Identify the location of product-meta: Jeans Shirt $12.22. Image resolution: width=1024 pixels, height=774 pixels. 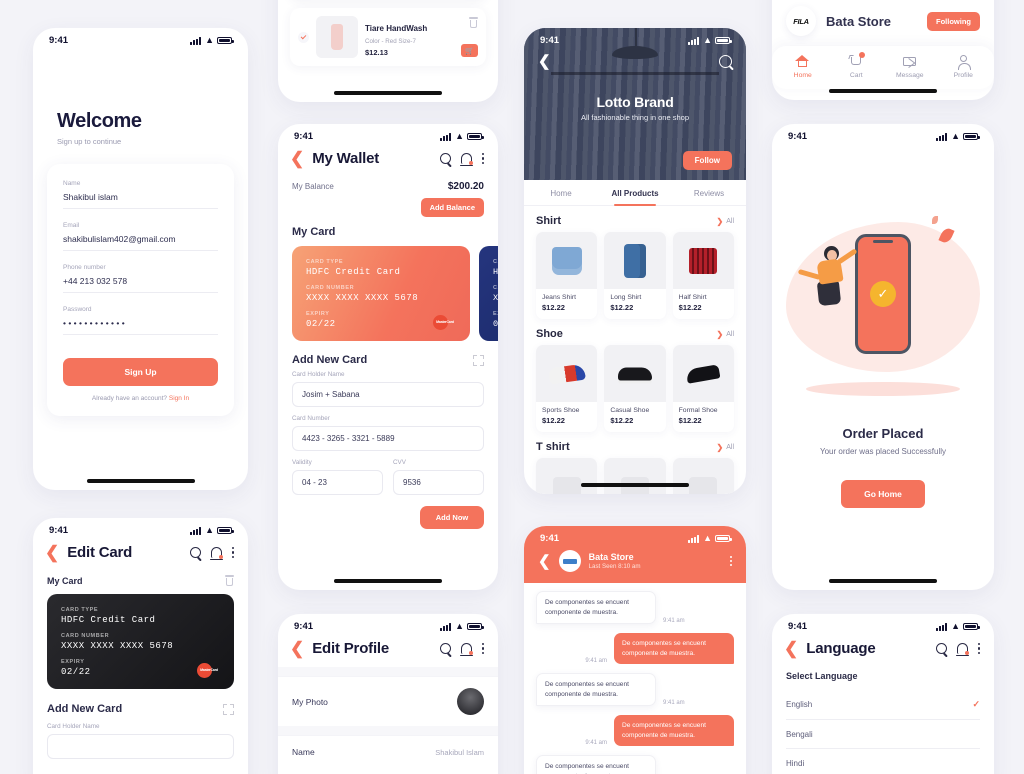
(566, 304).